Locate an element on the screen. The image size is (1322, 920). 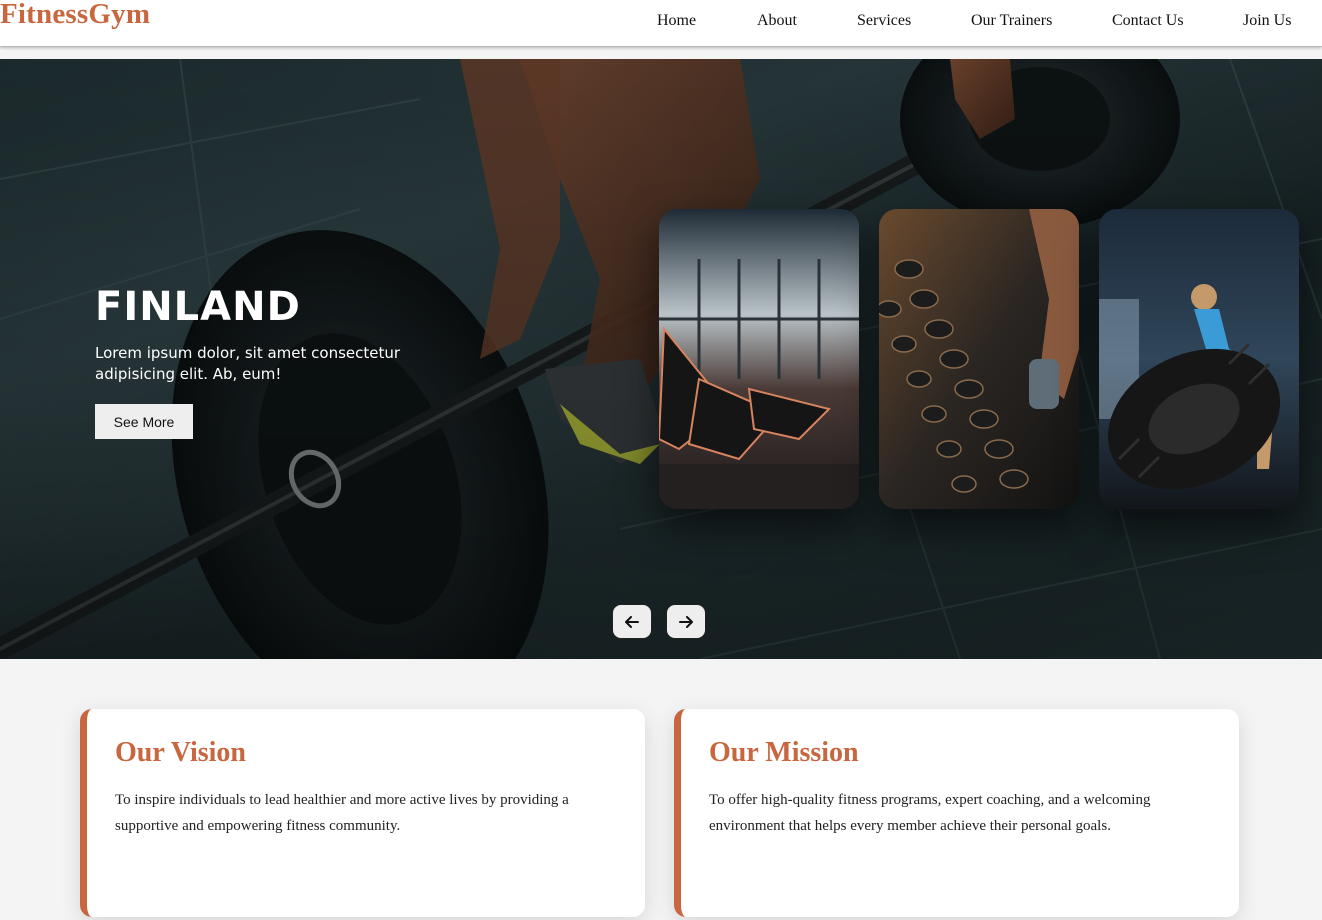
arrow-right-icon is located at coordinates (686, 621).